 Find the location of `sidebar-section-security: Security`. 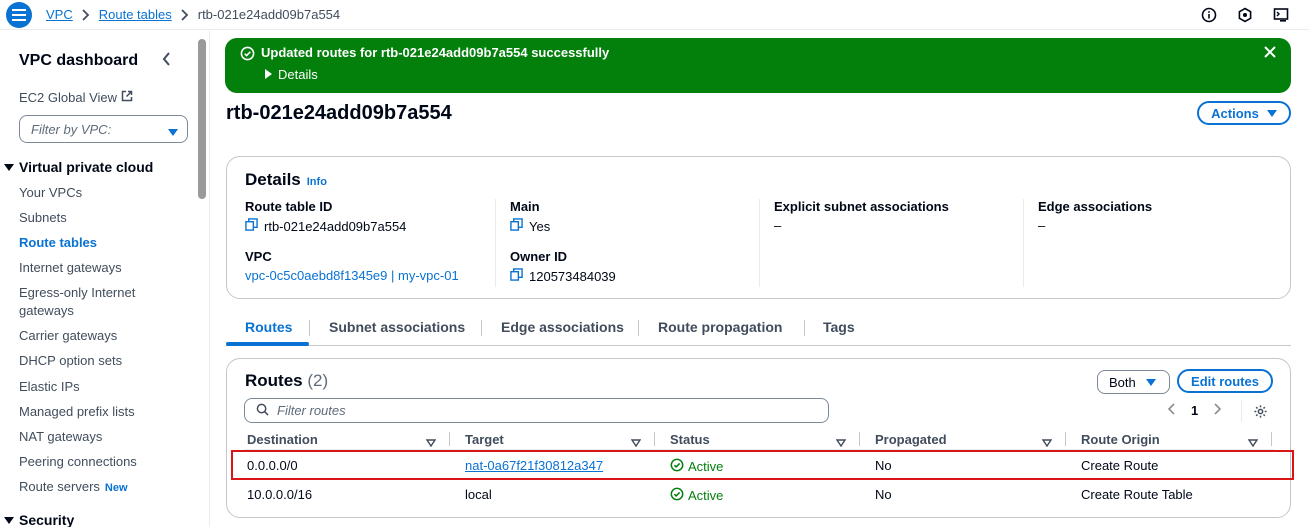

sidebar-section-security: Security is located at coordinates (39, 519).